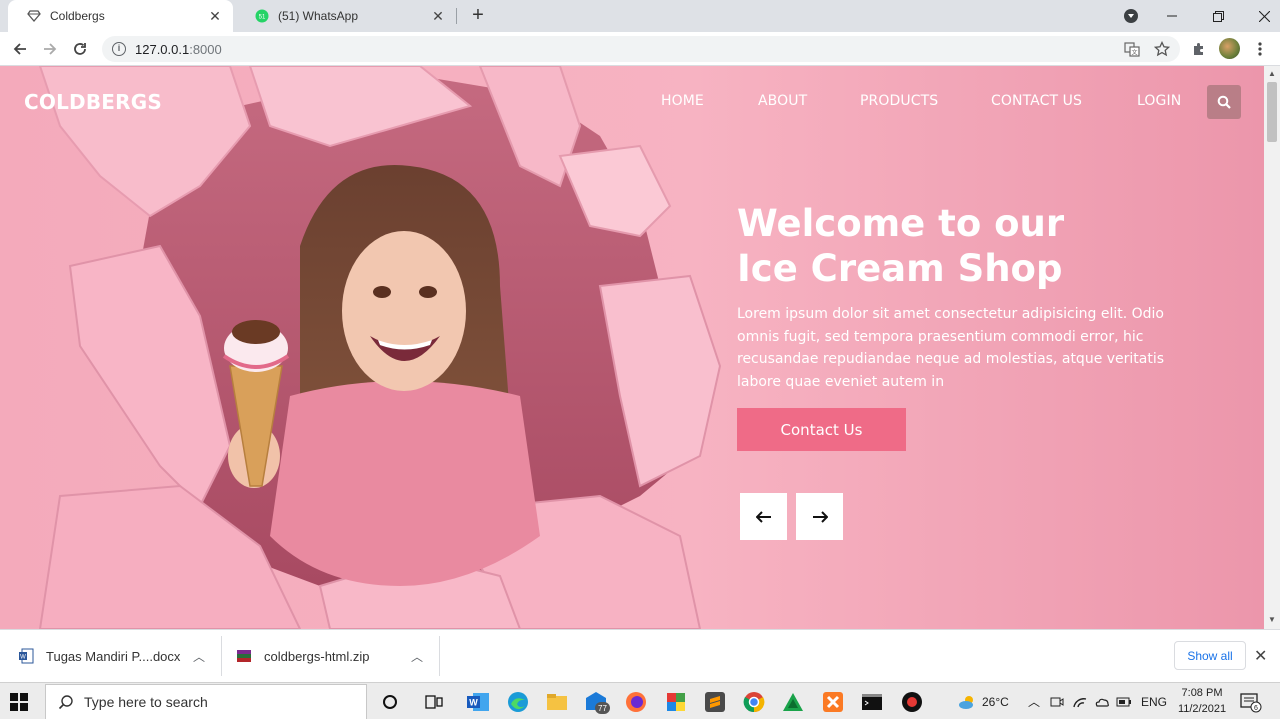 The height and width of the screenshot is (719, 1280). Describe the element at coordinates (1134, 53) in the screenshot. I see `svg-text: 文` at that location.